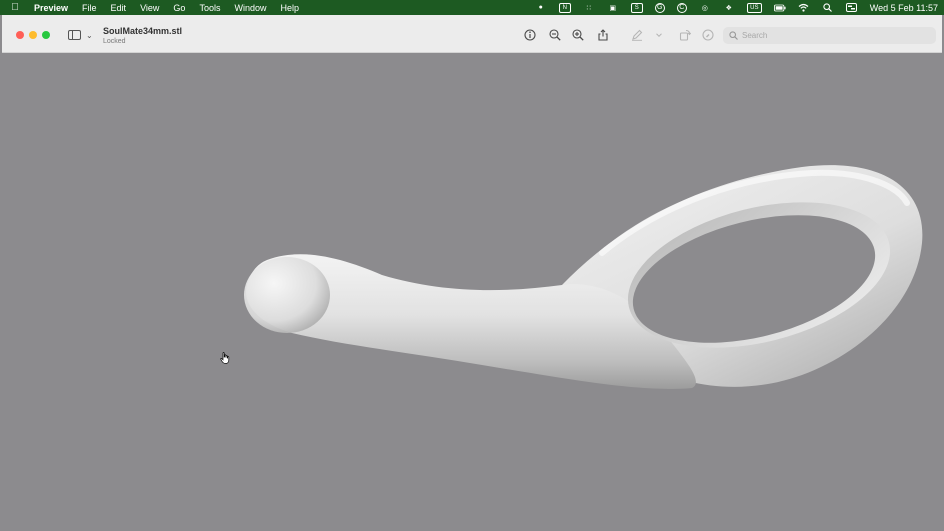 Image resolution: width=944 pixels, height=531 pixels. What do you see at coordinates (287, 295) in the screenshot?
I see `model-tip` at bounding box center [287, 295].